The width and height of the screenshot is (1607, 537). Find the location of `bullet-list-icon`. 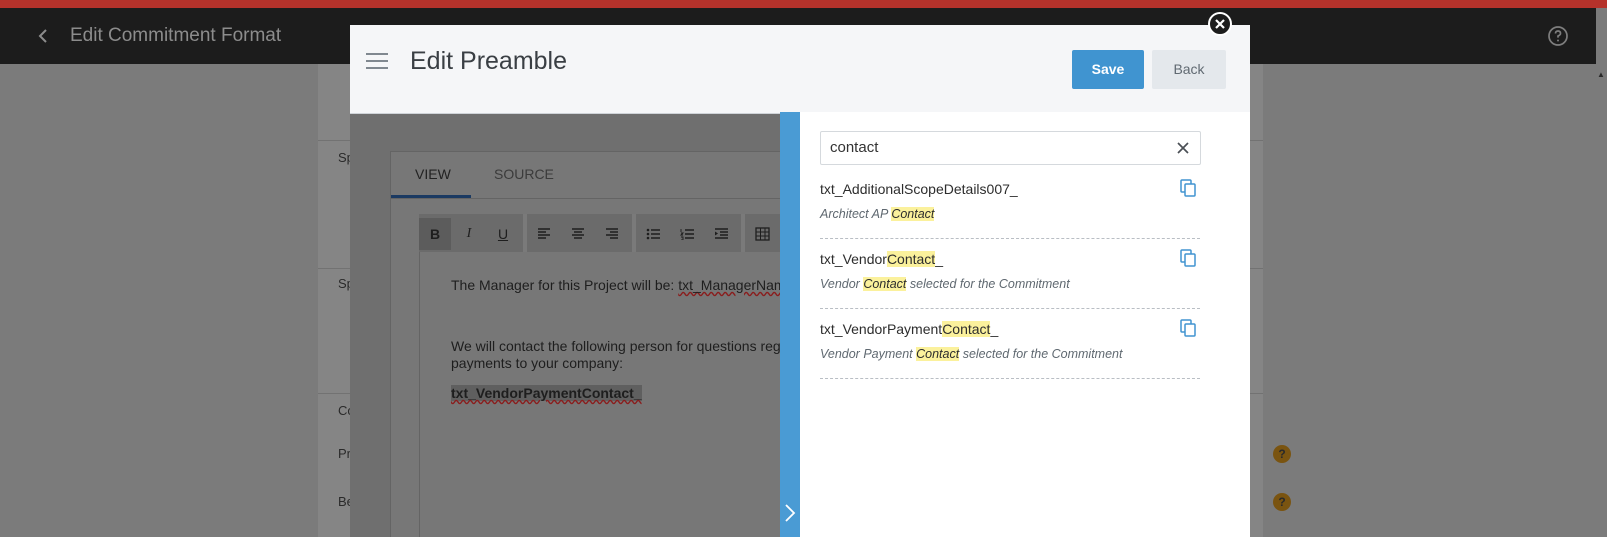

bullet-list-icon is located at coordinates (653, 234).